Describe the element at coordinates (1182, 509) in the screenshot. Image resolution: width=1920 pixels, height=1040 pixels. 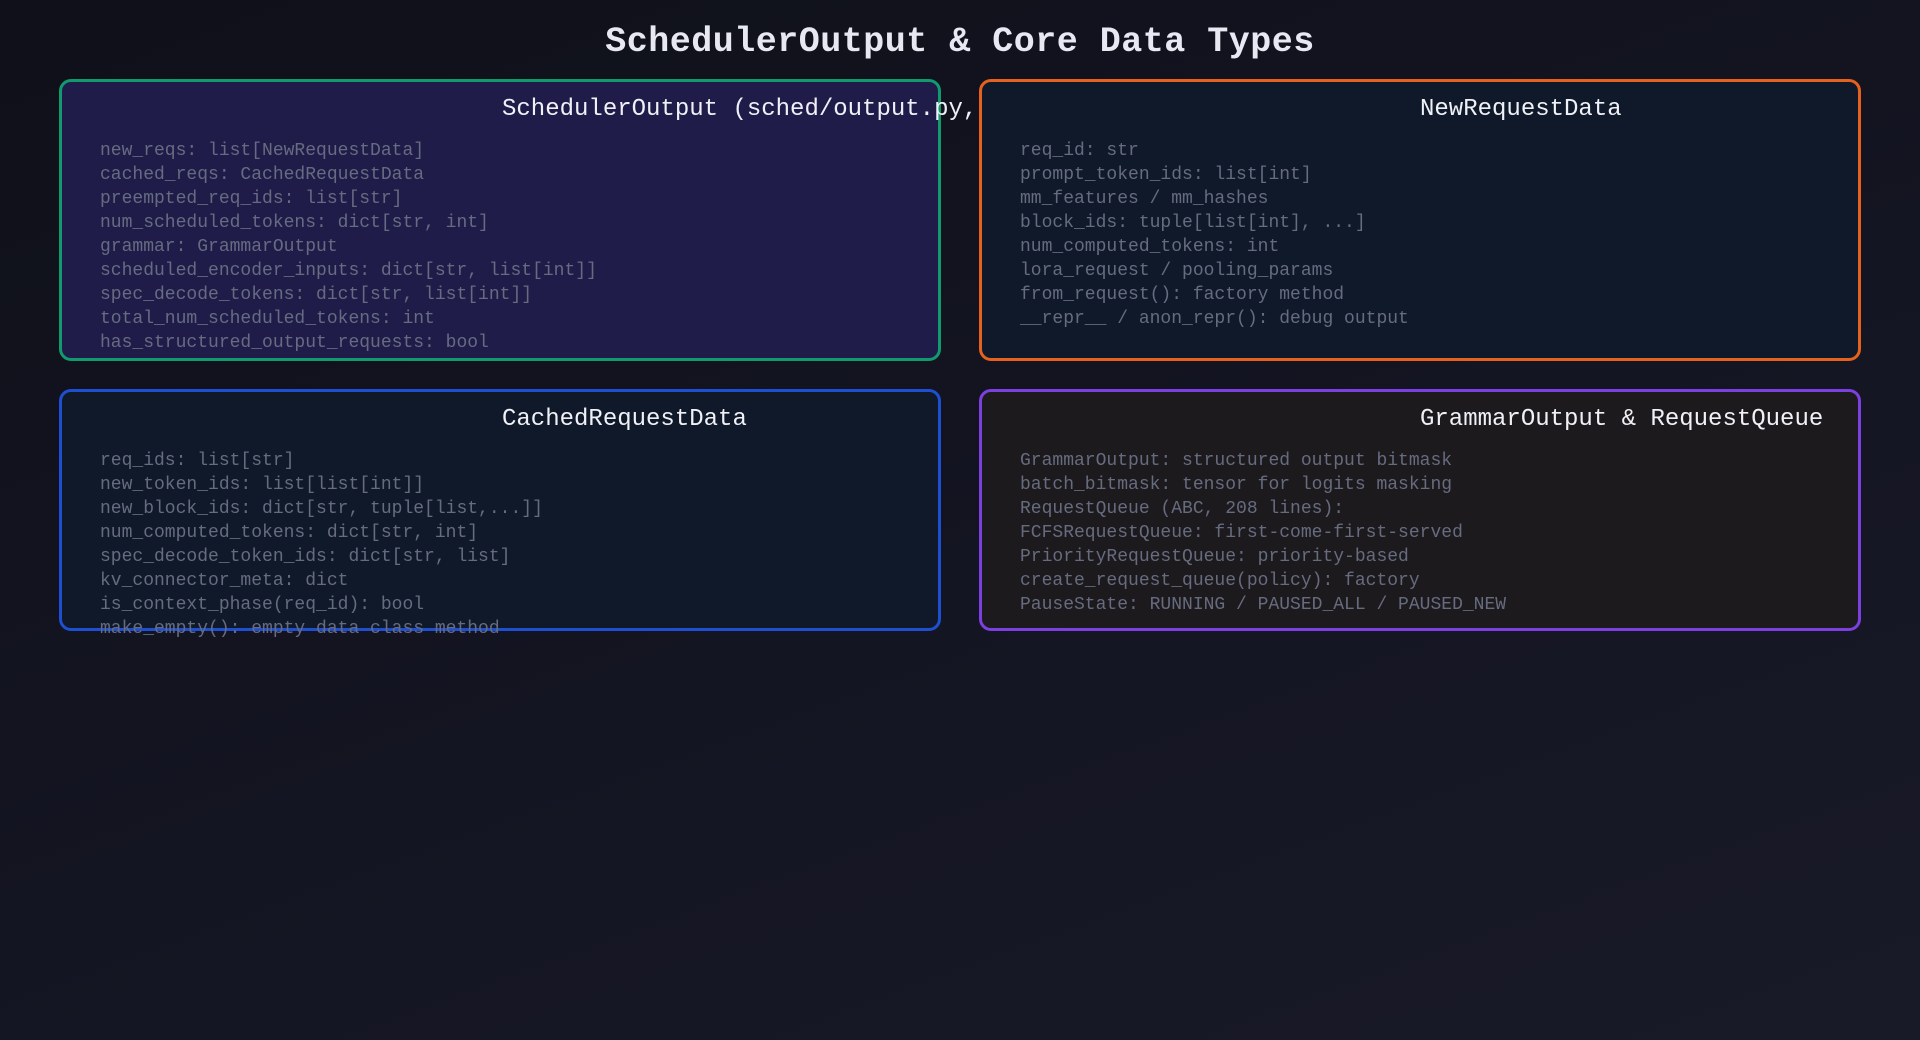
I see `field-item: RequestQueue (ABC, 208 lines):` at that location.